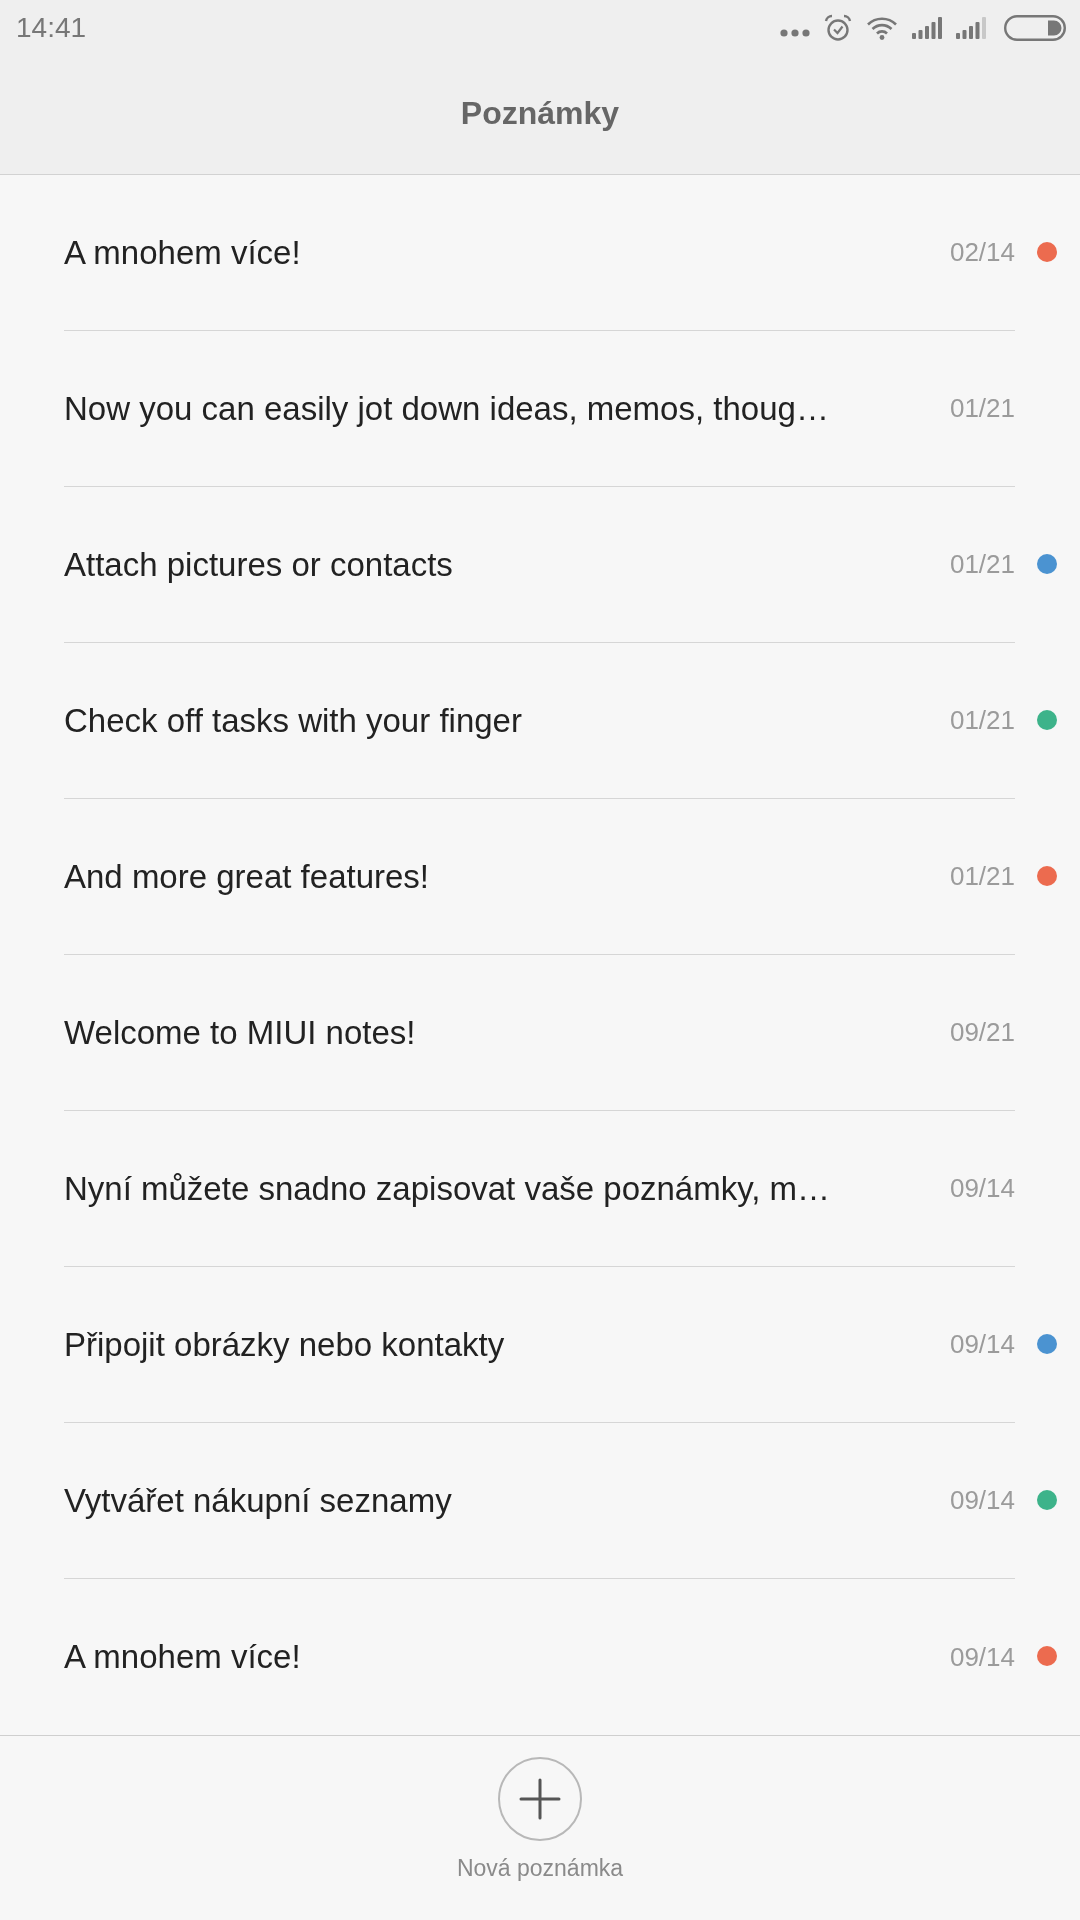  I want to click on wifi-icon, so click(882, 28).